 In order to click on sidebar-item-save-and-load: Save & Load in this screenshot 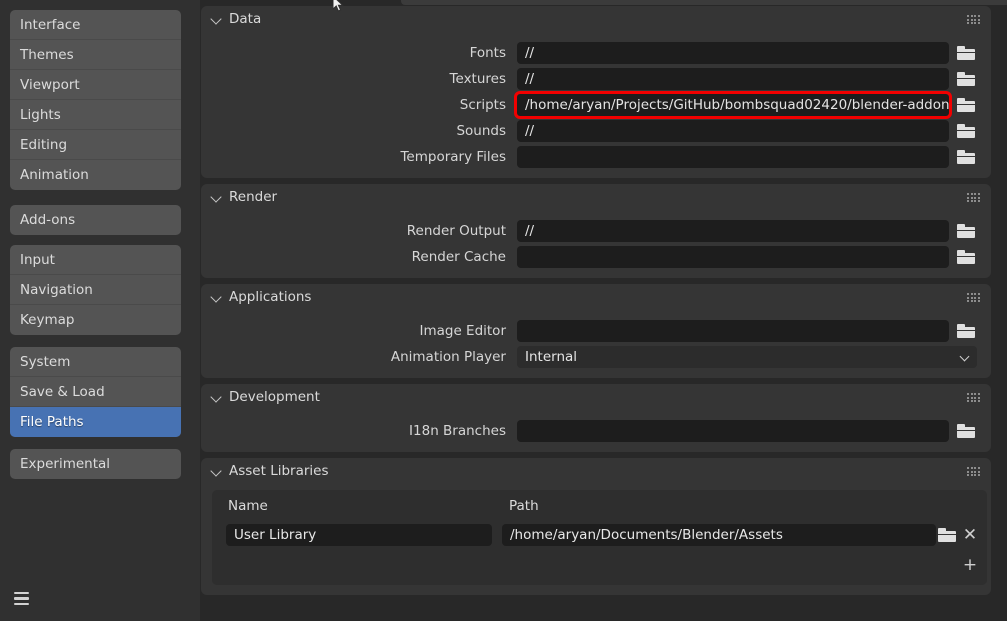, I will do `click(95, 392)`.